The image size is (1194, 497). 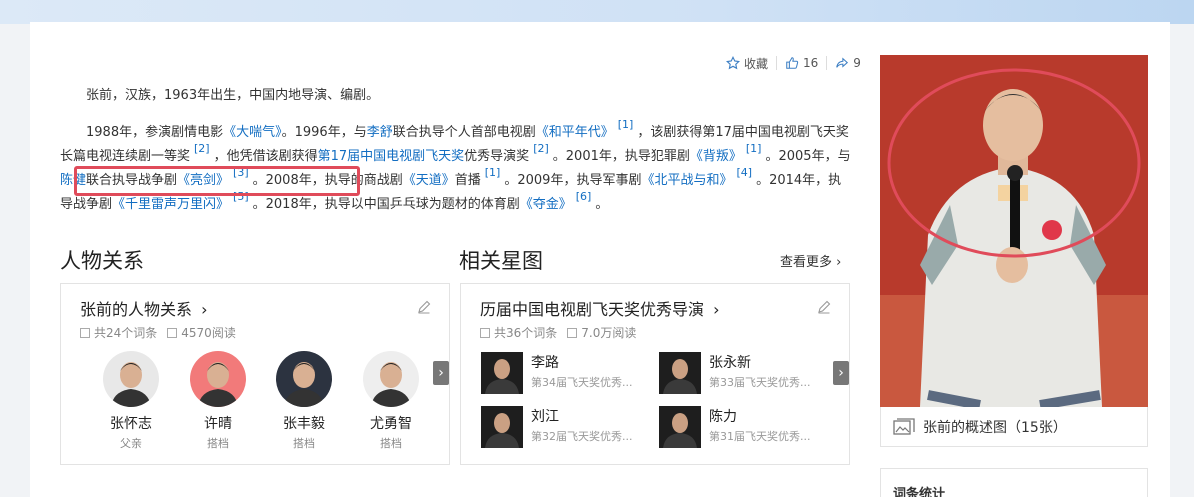 What do you see at coordinates (575, 132) in the screenshot?
I see `inline-link: 《和平年代》` at bounding box center [575, 132].